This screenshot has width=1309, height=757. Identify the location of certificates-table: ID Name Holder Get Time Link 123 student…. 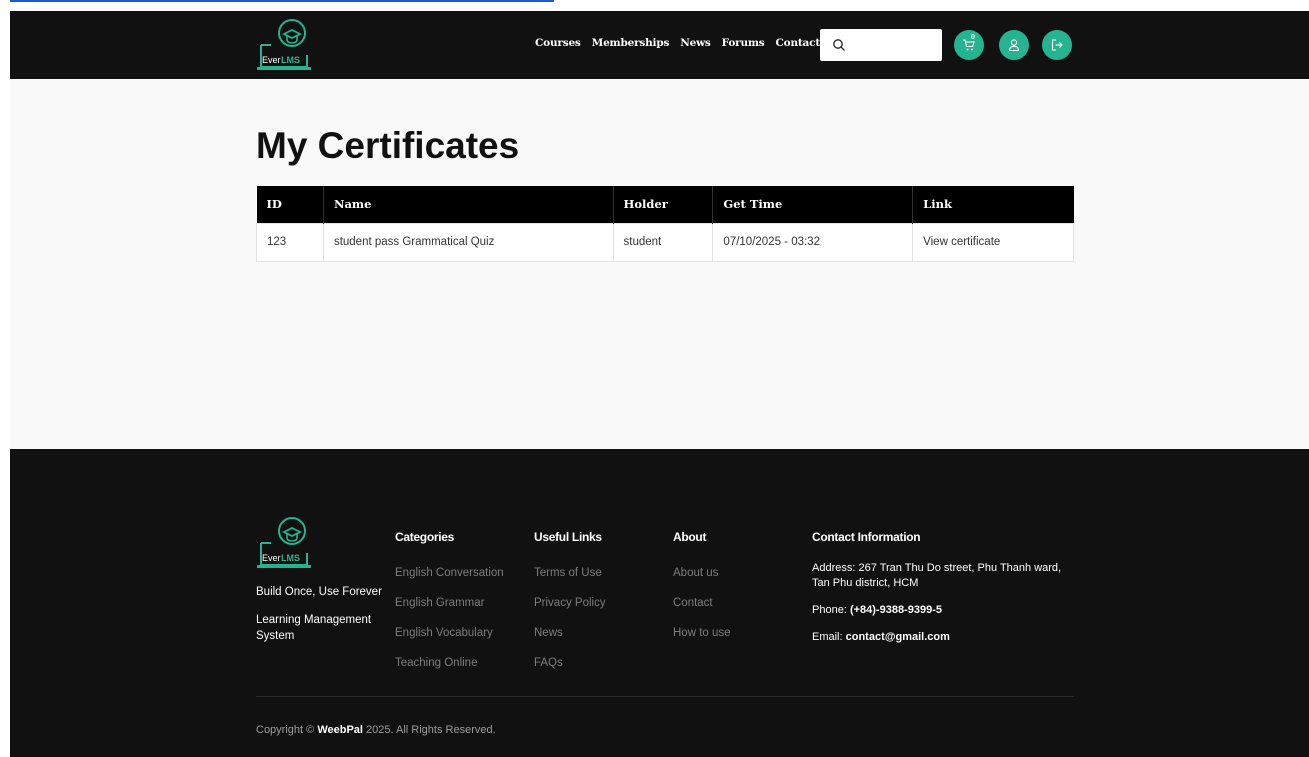
(665, 224).